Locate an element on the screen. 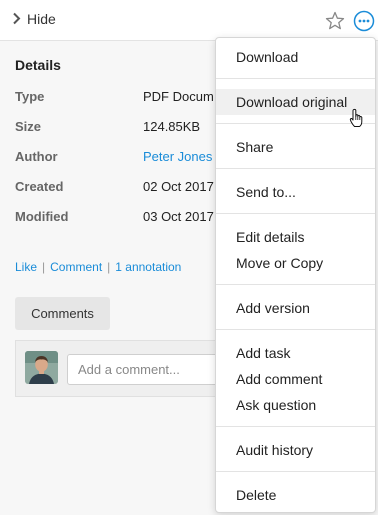 The image size is (378, 515). property-value: 03 Oct 2017 is located at coordinates (178, 216).